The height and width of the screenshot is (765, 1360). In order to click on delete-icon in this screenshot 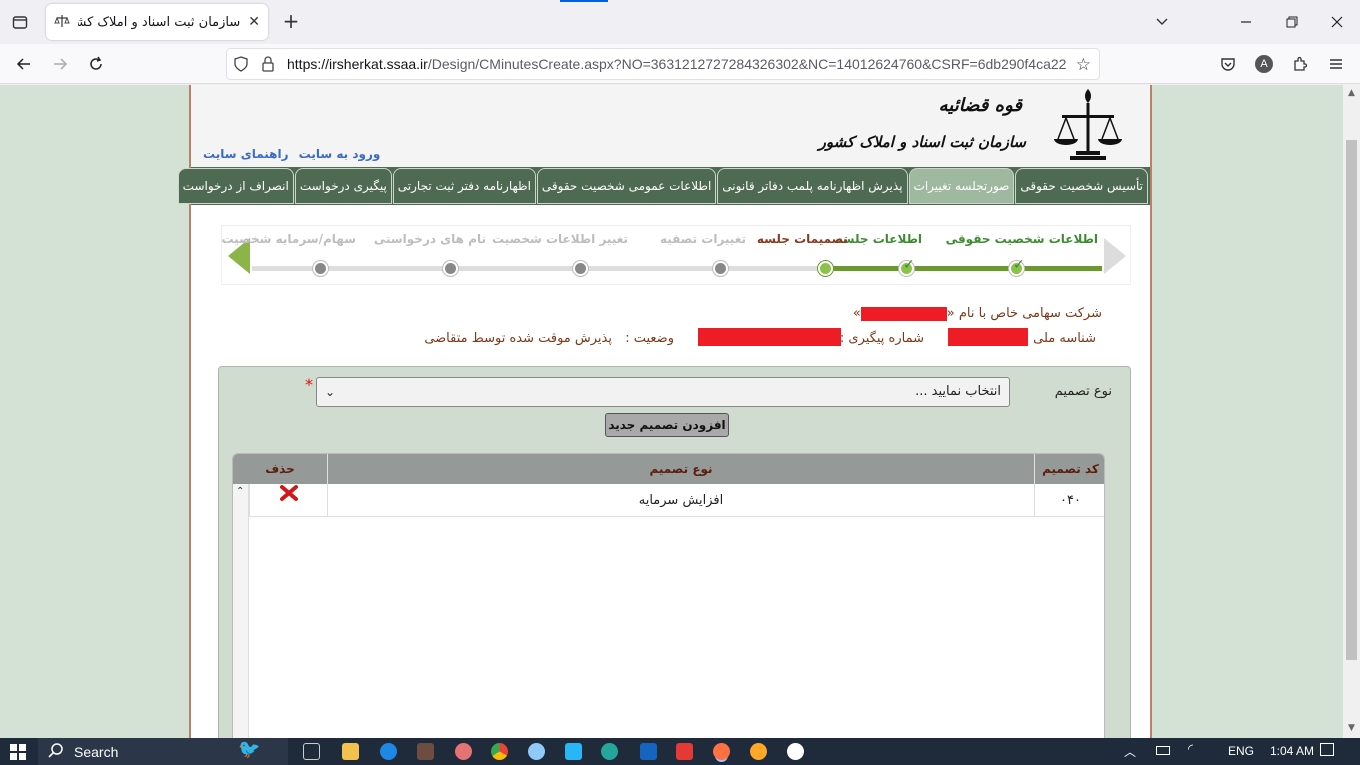, I will do `click(288, 496)`.